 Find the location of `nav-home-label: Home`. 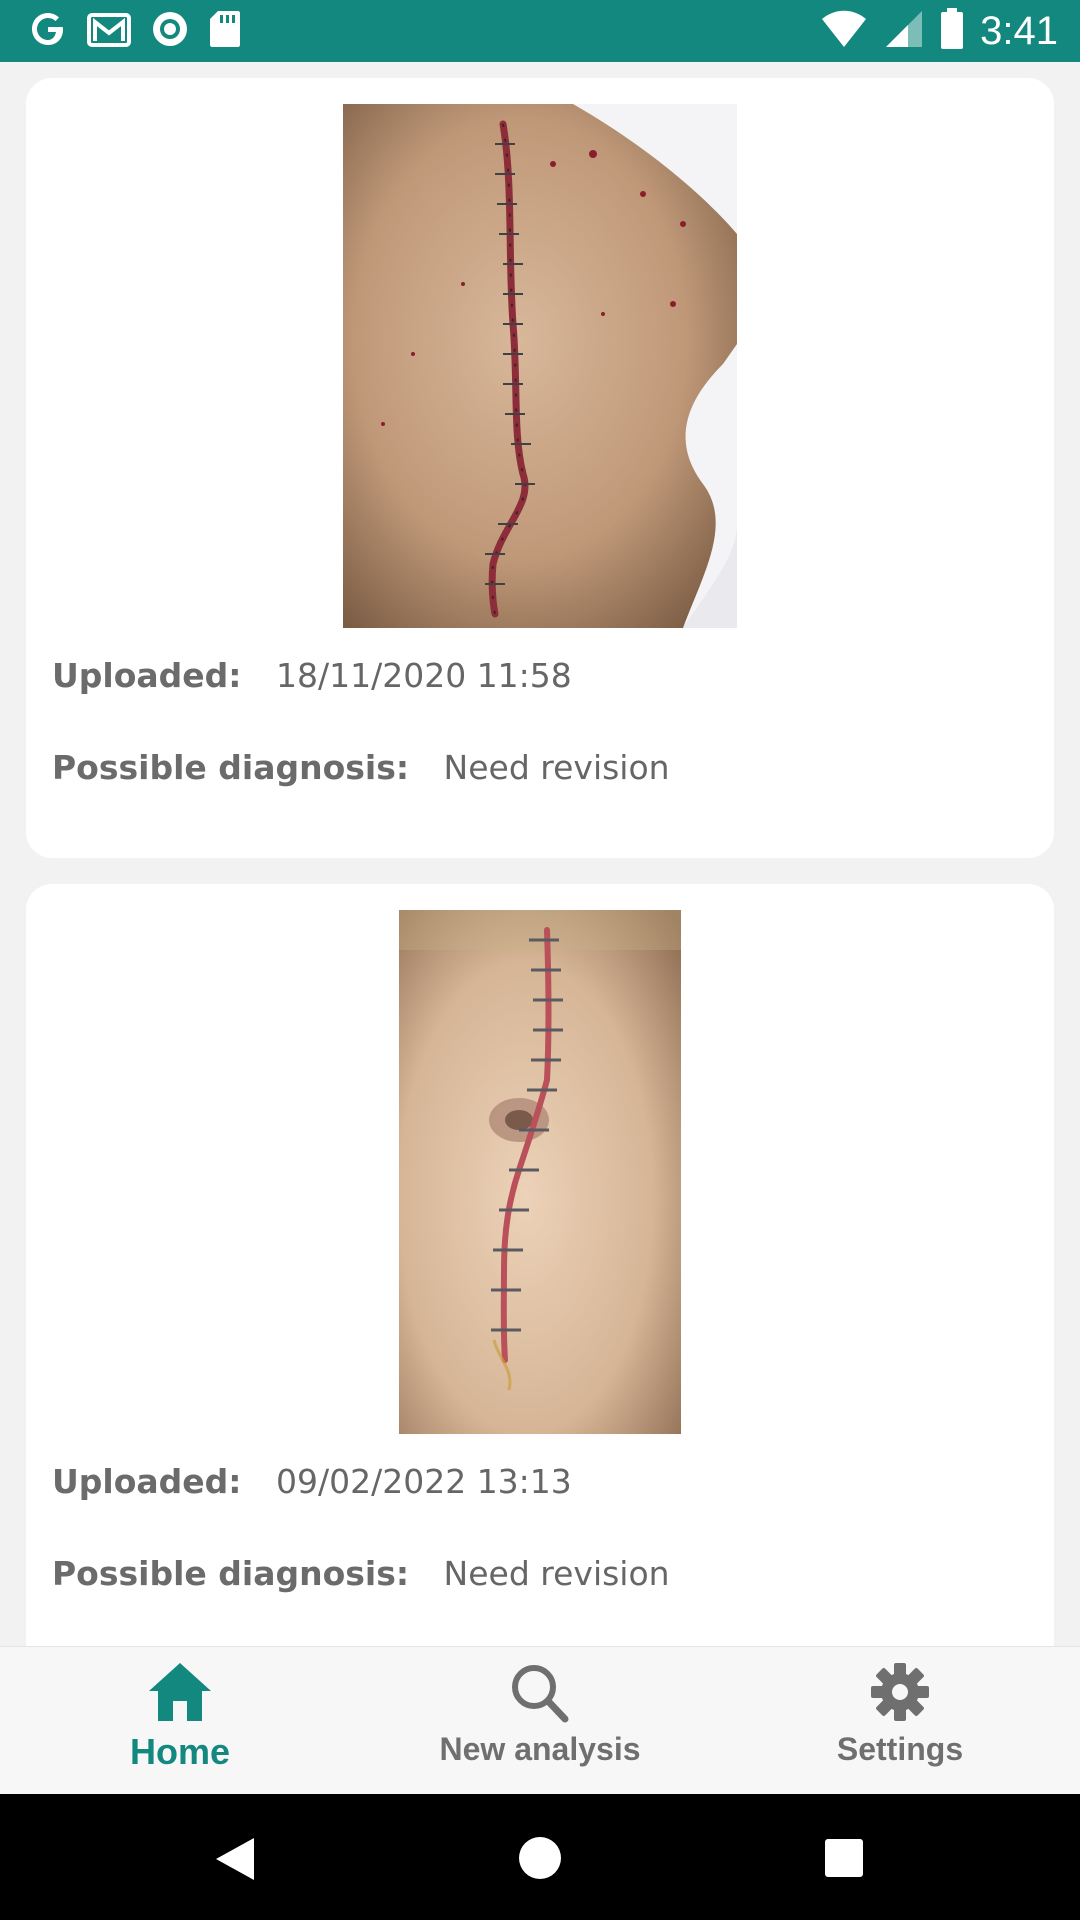

nav-home-label: Home is located at coordinates (180, 1751).